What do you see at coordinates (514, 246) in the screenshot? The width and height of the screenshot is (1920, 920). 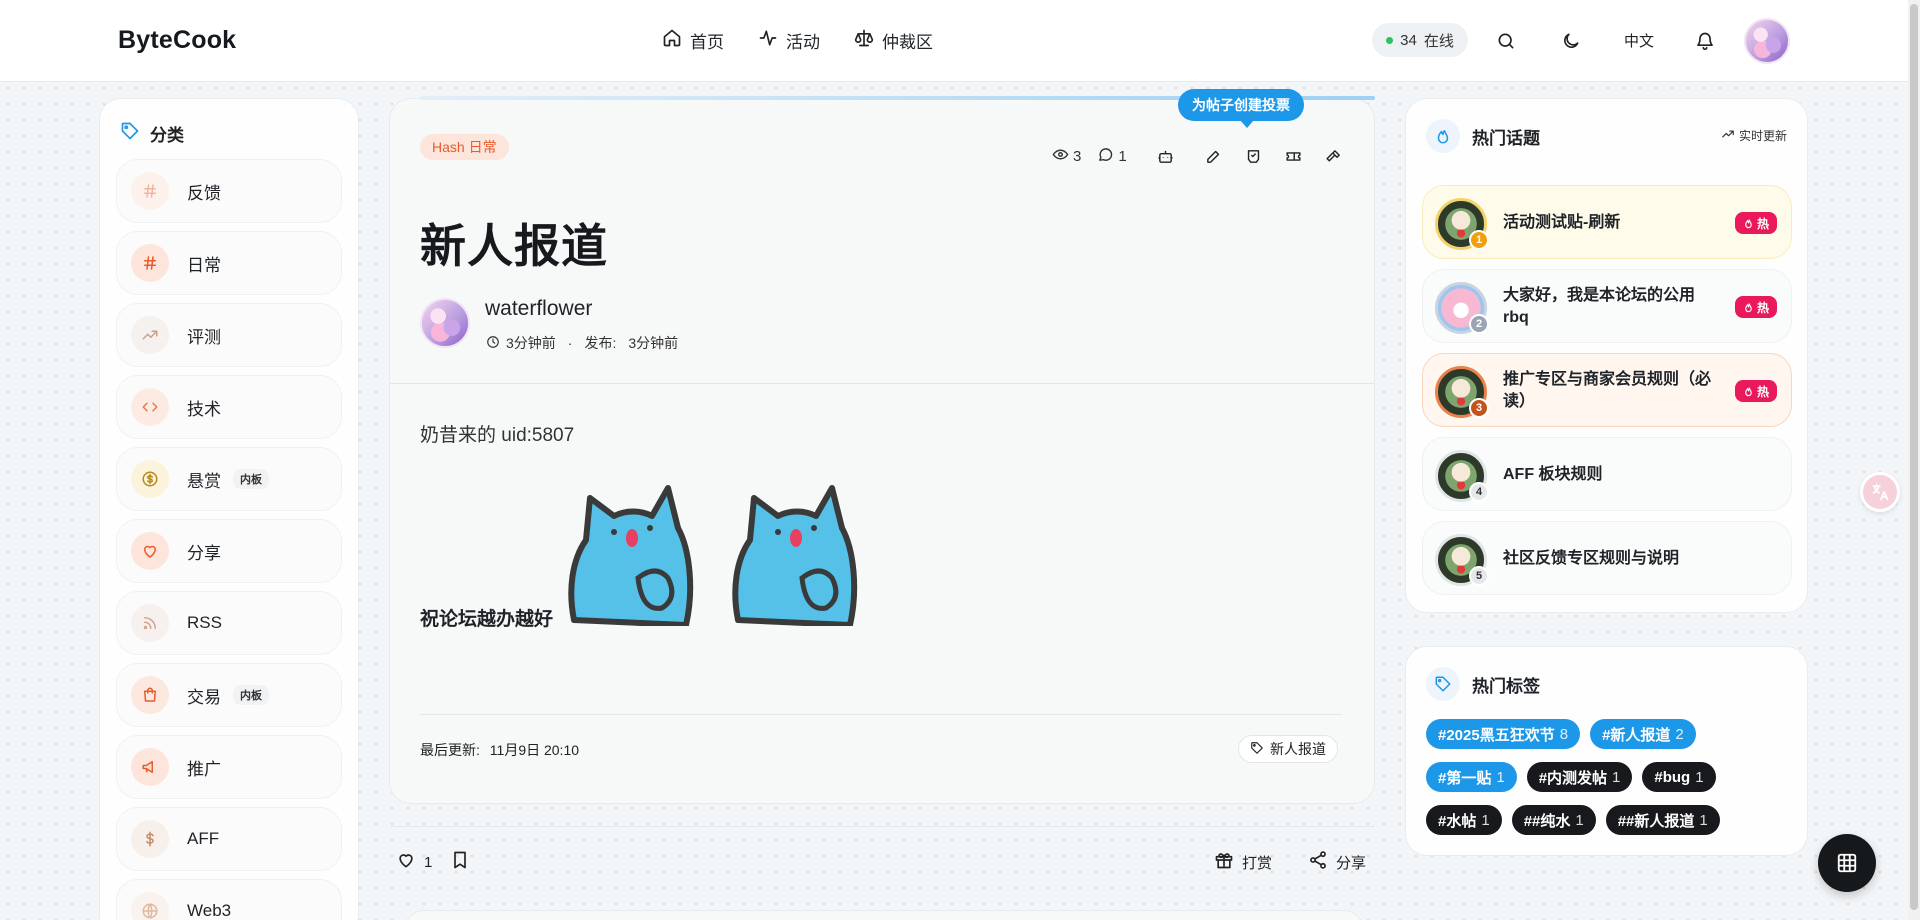 I see `post-title: 新人报道` at bounding box center [514, 246].